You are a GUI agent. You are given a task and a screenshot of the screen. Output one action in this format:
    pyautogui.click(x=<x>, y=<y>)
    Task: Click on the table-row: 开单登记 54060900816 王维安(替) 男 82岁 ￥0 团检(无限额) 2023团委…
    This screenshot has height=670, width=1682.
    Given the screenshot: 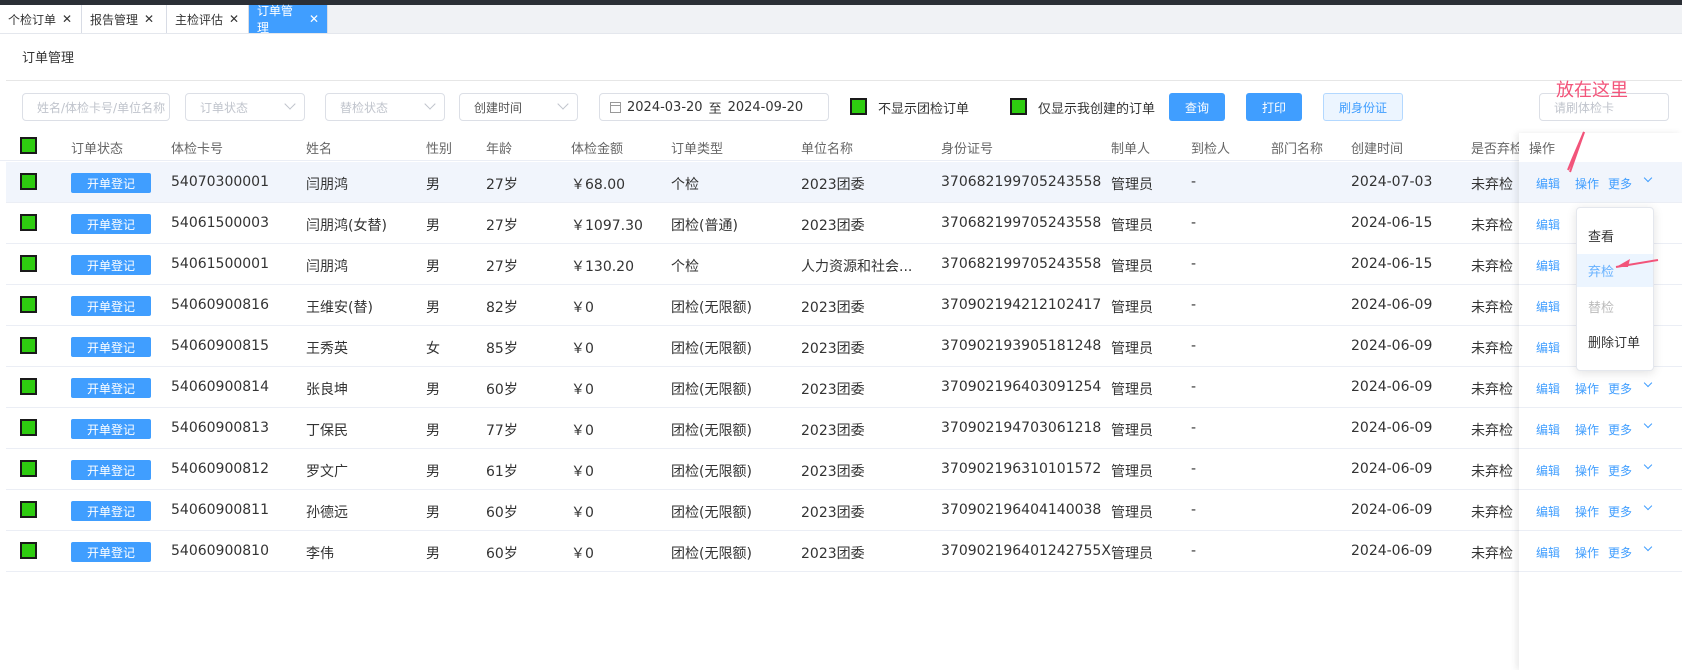 What is the action you would take?
    pyautogui.click(x=844, y=305)
    